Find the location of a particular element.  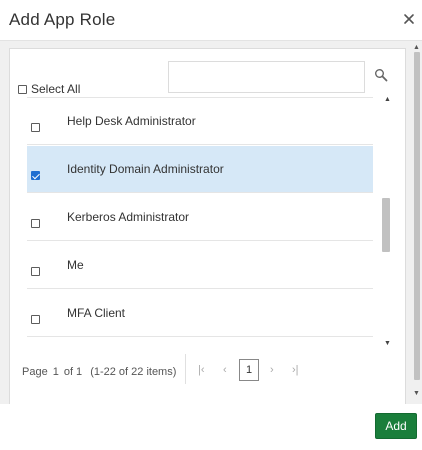

list-item: Me is located at coordinates (200, 265).